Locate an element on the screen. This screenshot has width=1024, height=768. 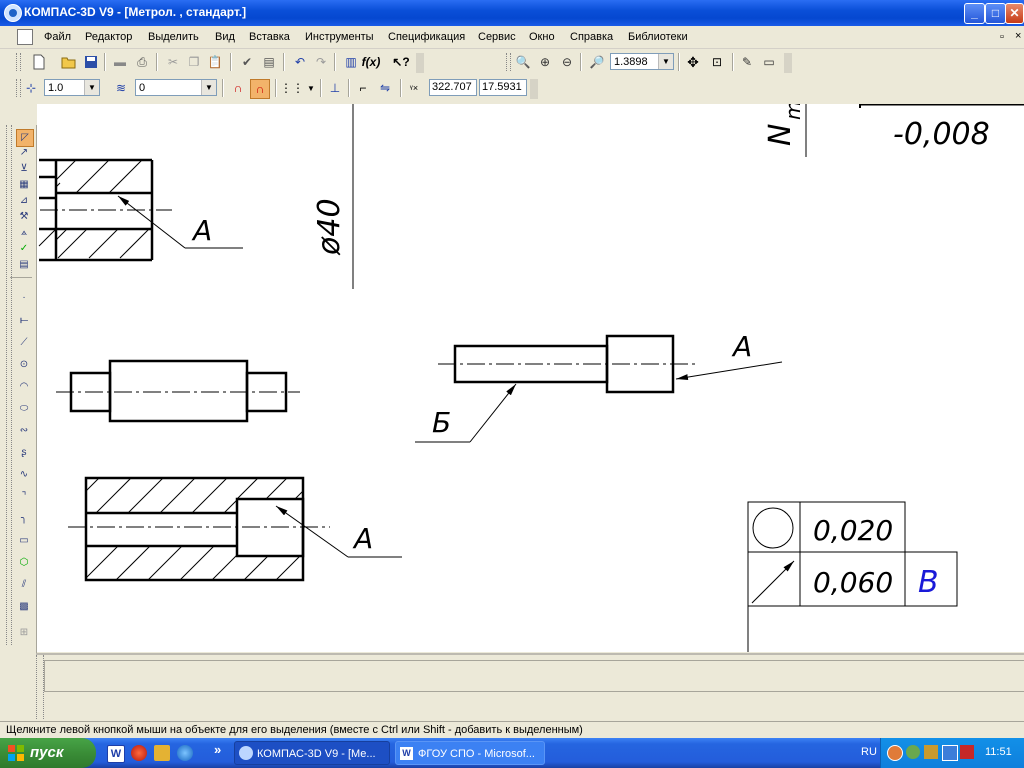
undo-icon: ↶ is located at coordinates (300, 62).